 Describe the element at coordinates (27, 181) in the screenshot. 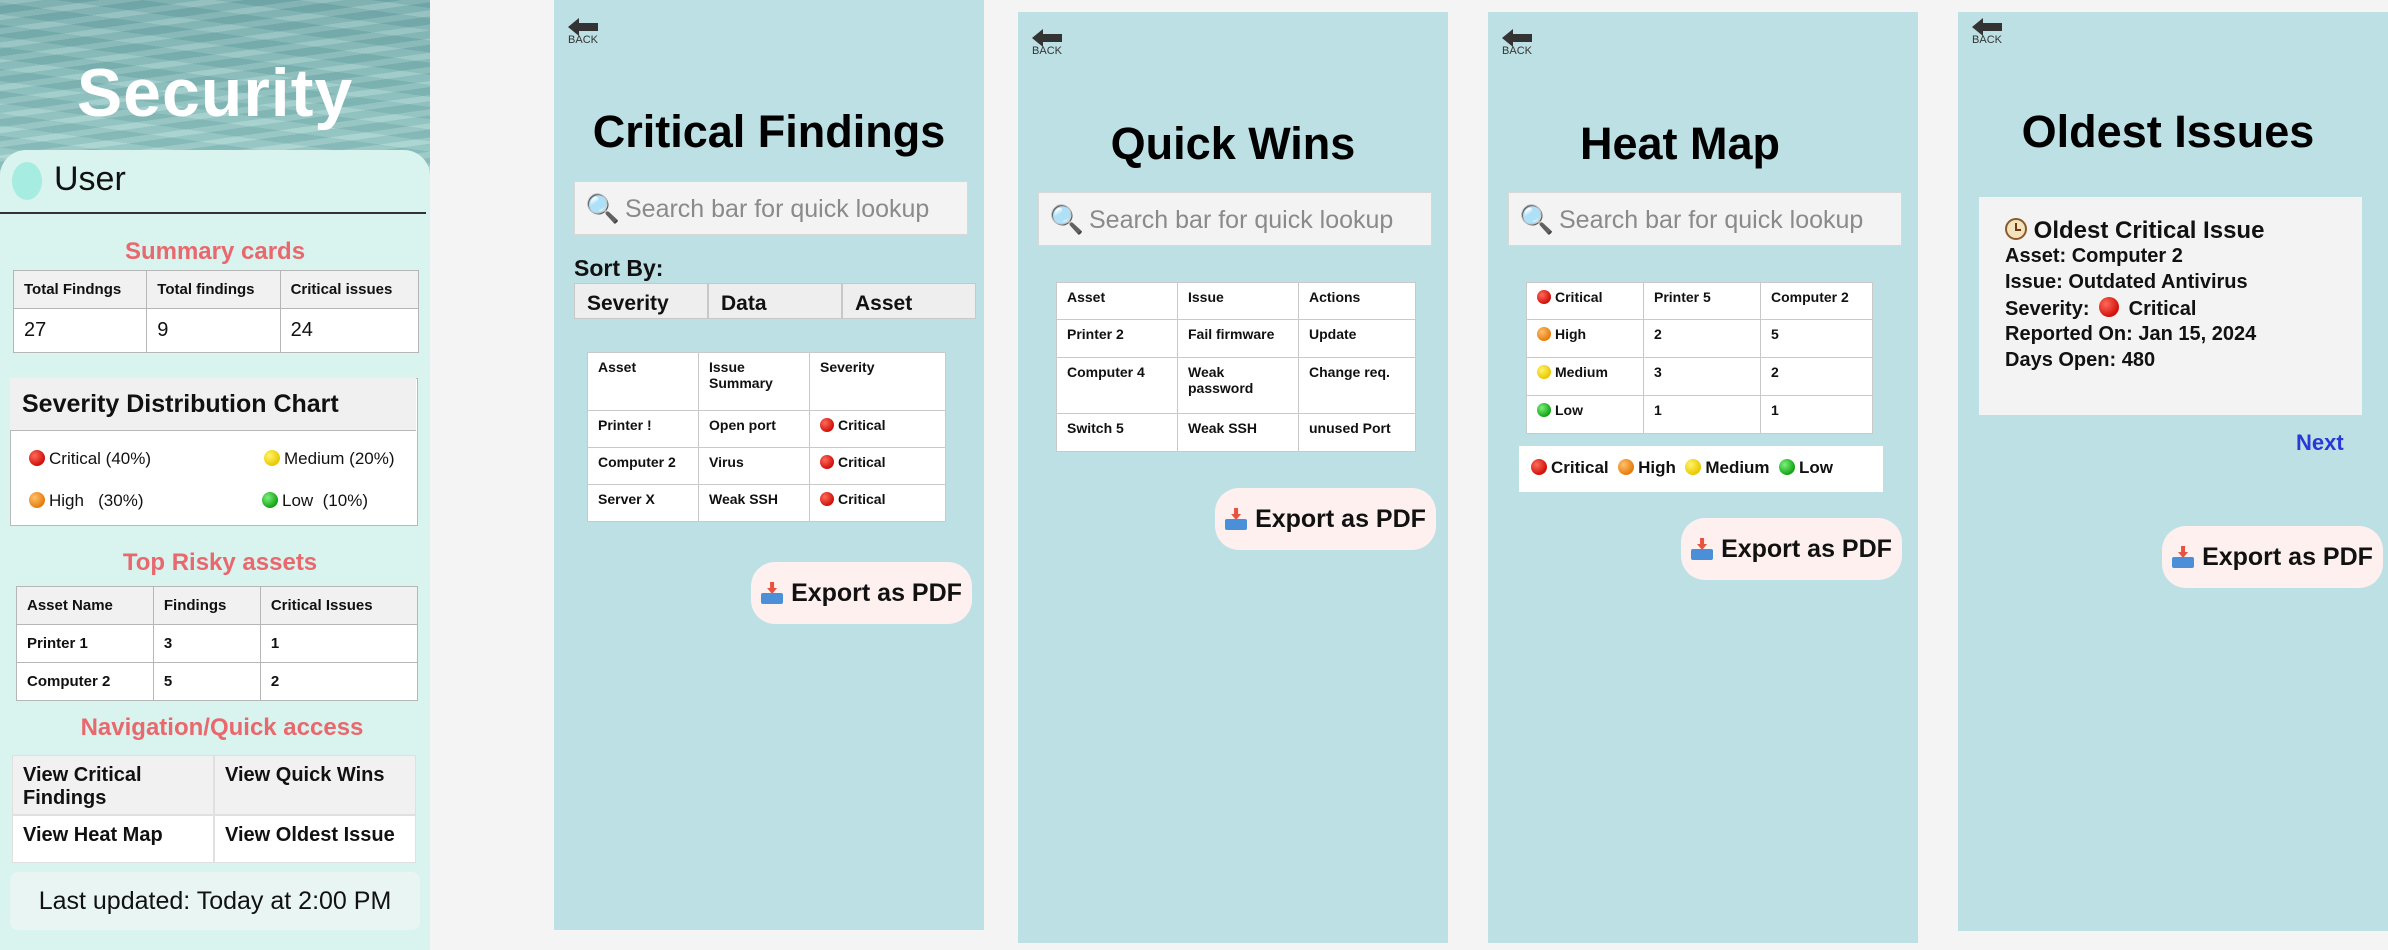

I see `avatar` at that location.